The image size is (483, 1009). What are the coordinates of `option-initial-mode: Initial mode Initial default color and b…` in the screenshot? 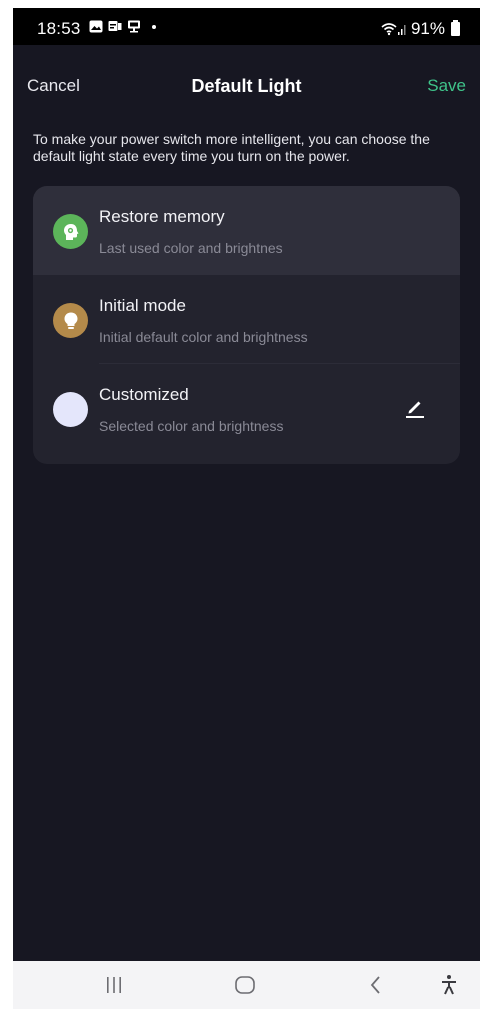 It's located at (246, 319).